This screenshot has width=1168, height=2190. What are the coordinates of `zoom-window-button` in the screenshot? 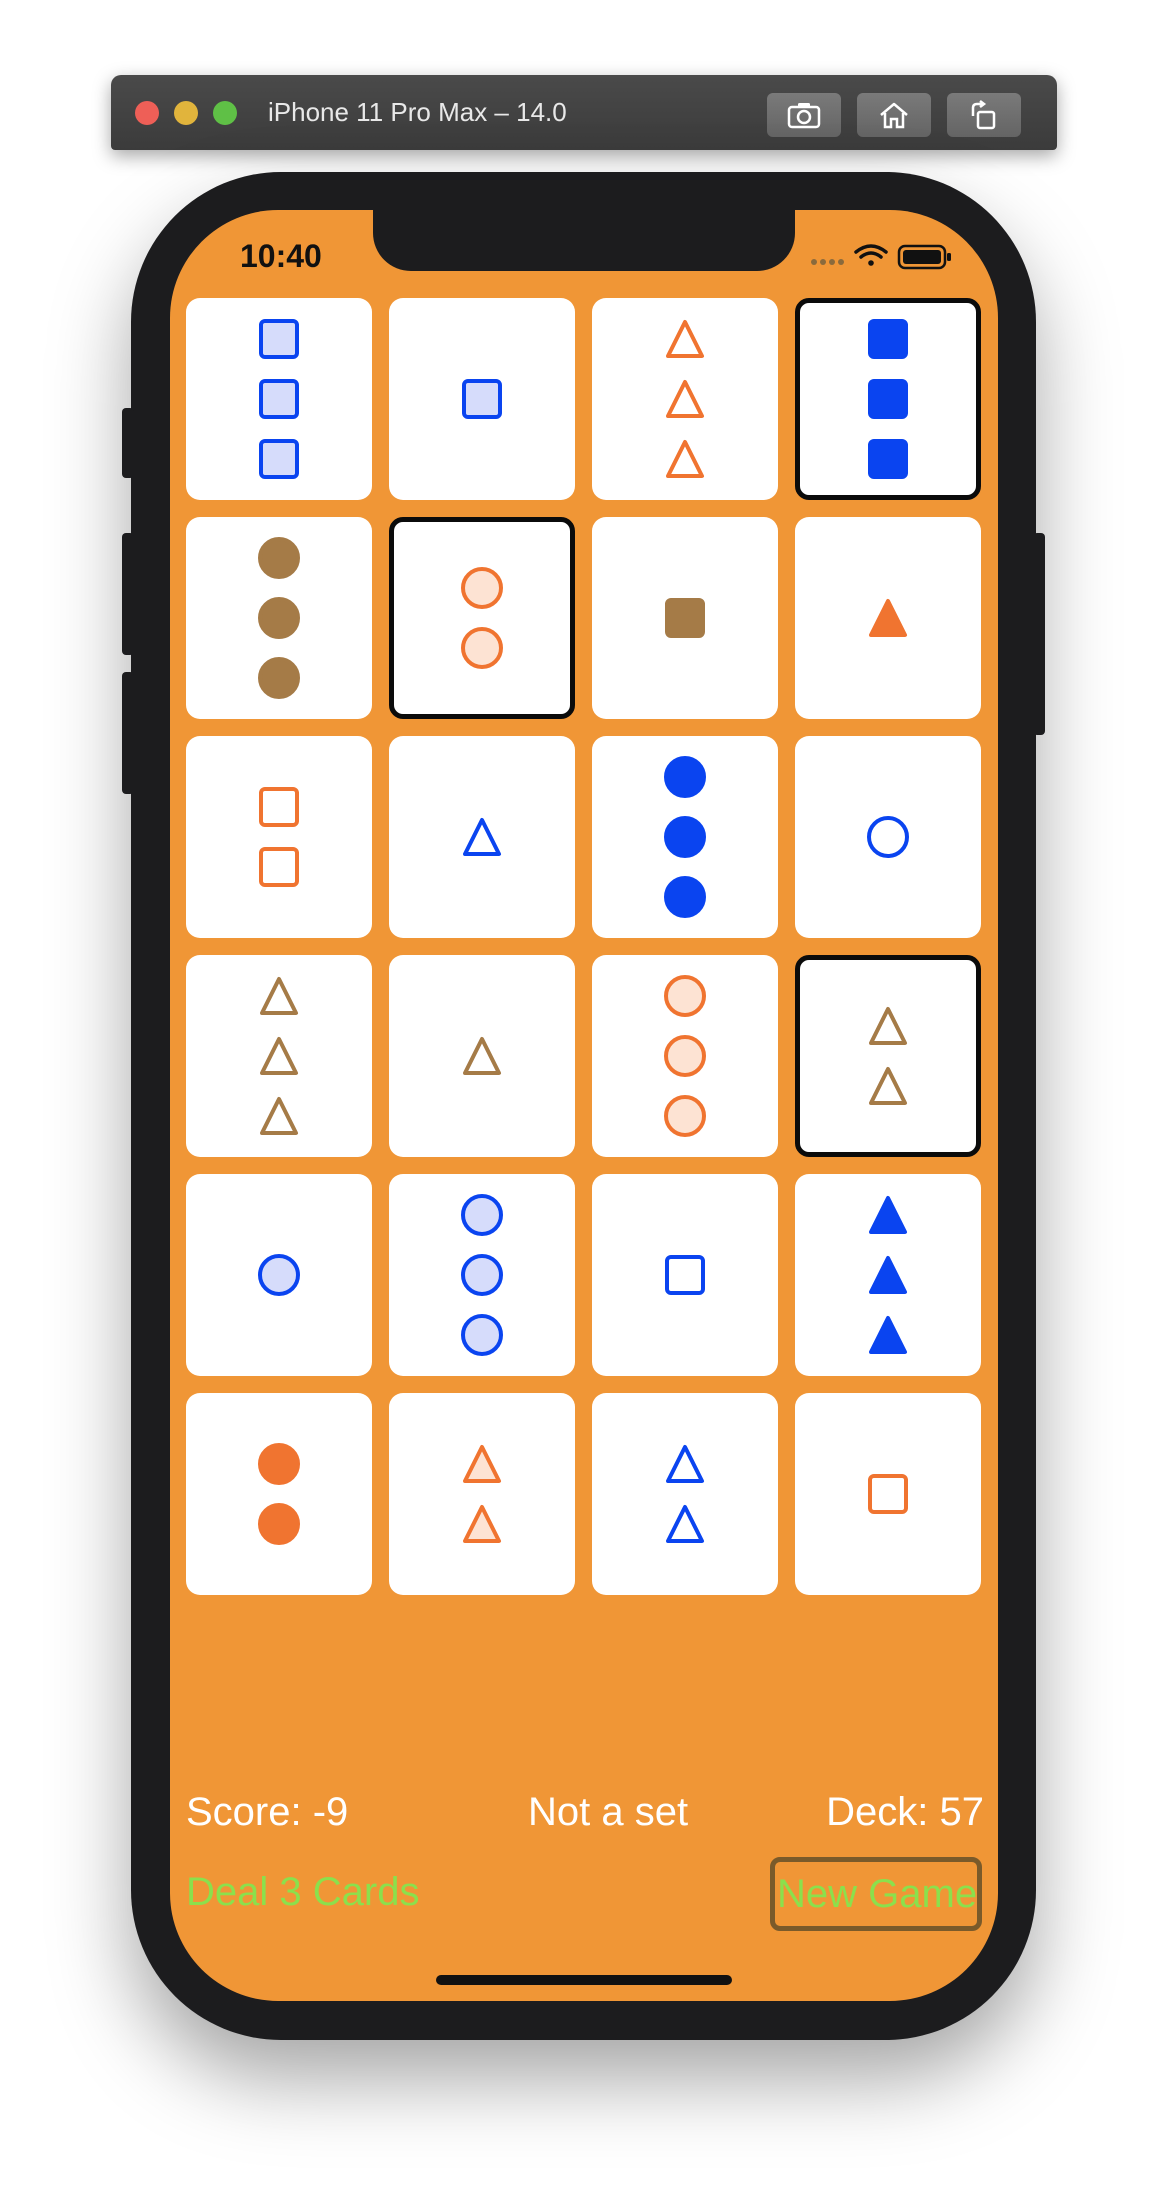 It's located at (225, 113).